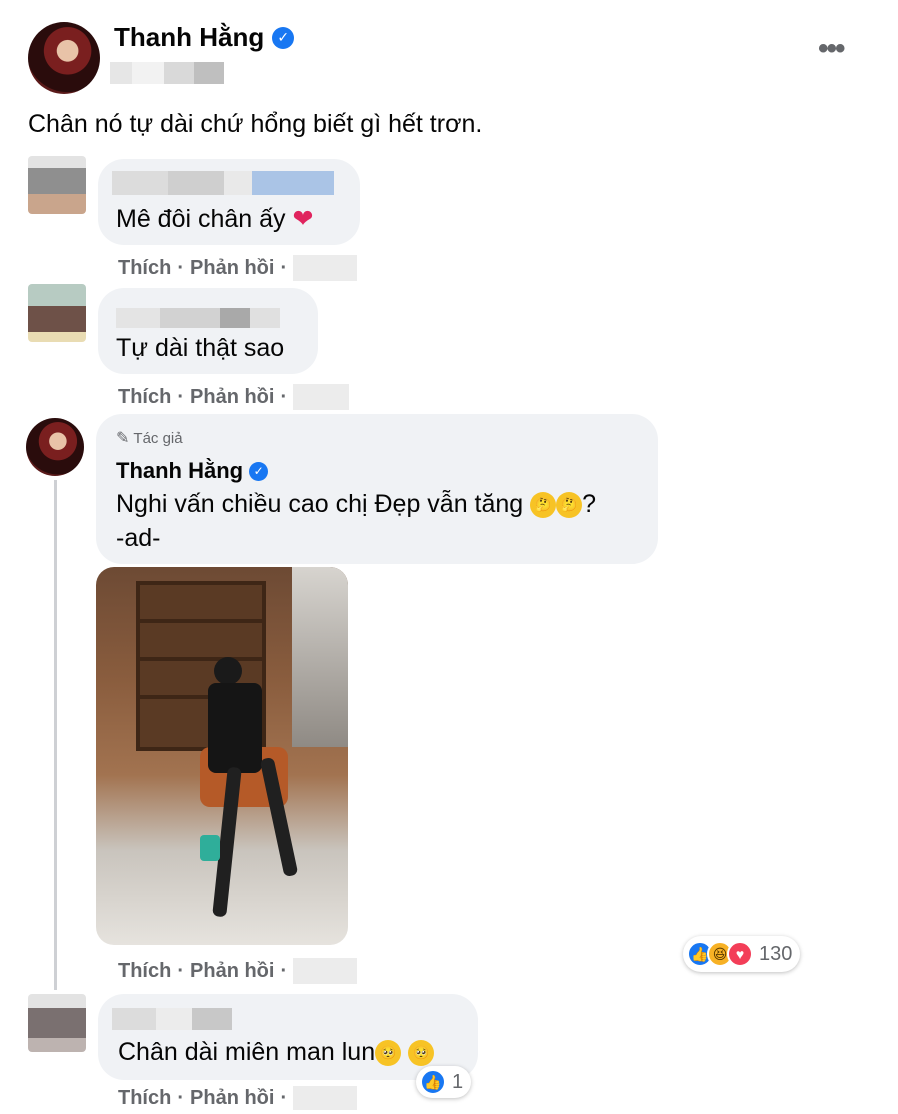 The width and height of the screenshot is (898, 1114). What do you see at coordinates (433, 1082) in the screenshot?
I see `like-reaction-icon: 👍` at bounding box center [433, 1082].